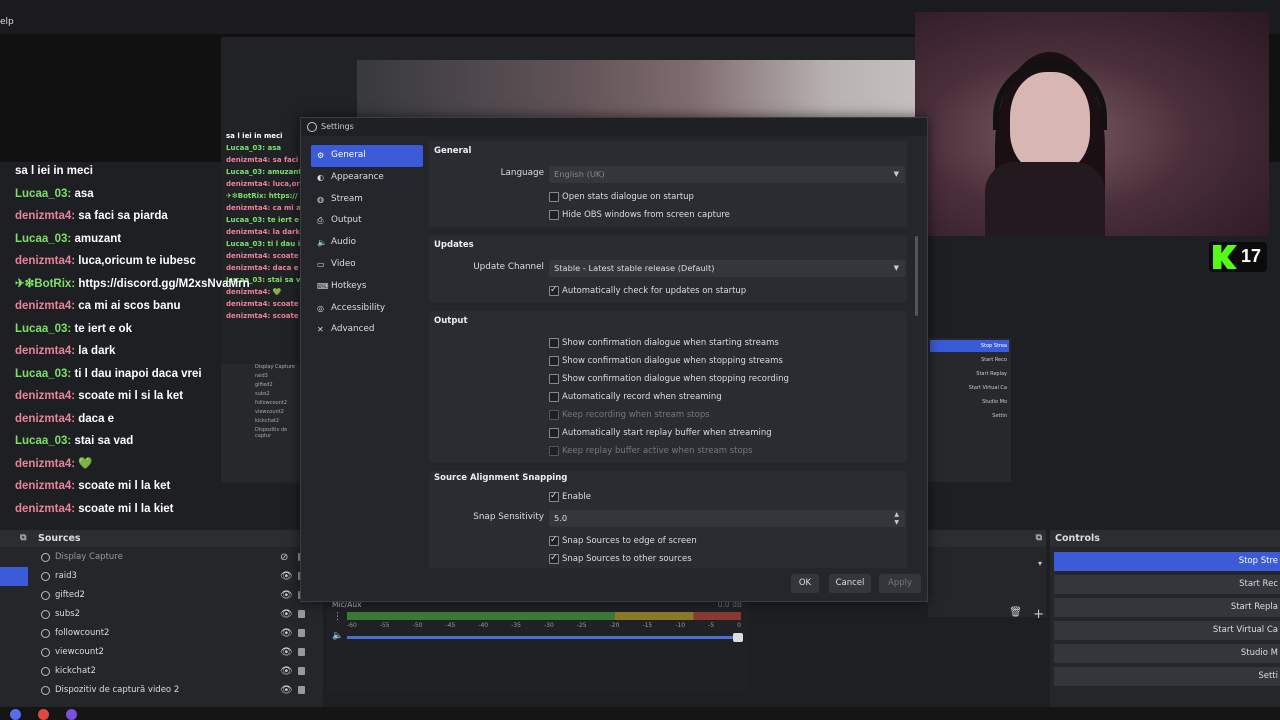 Image resolution: width=1280 pixels, height=720 pixels. I want to click on snapping-enable-checkbox: Enable, so click(570, 496).